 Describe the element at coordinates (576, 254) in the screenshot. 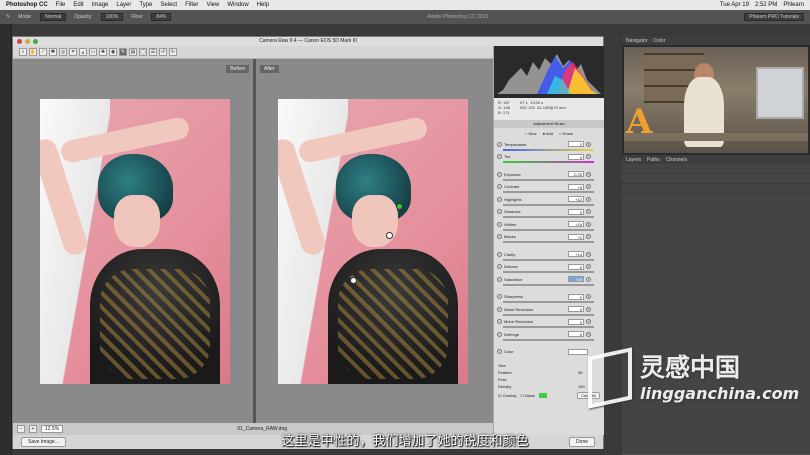

I see `slider-value: +14` at that location.